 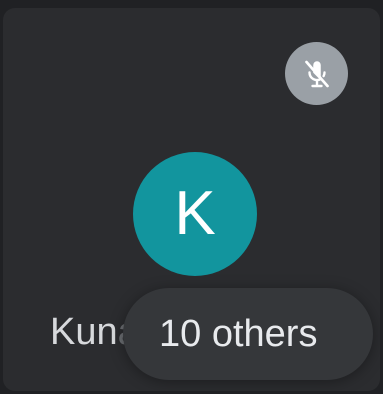 I want to click on others-label: 10 others, so click(x=238, y=334).